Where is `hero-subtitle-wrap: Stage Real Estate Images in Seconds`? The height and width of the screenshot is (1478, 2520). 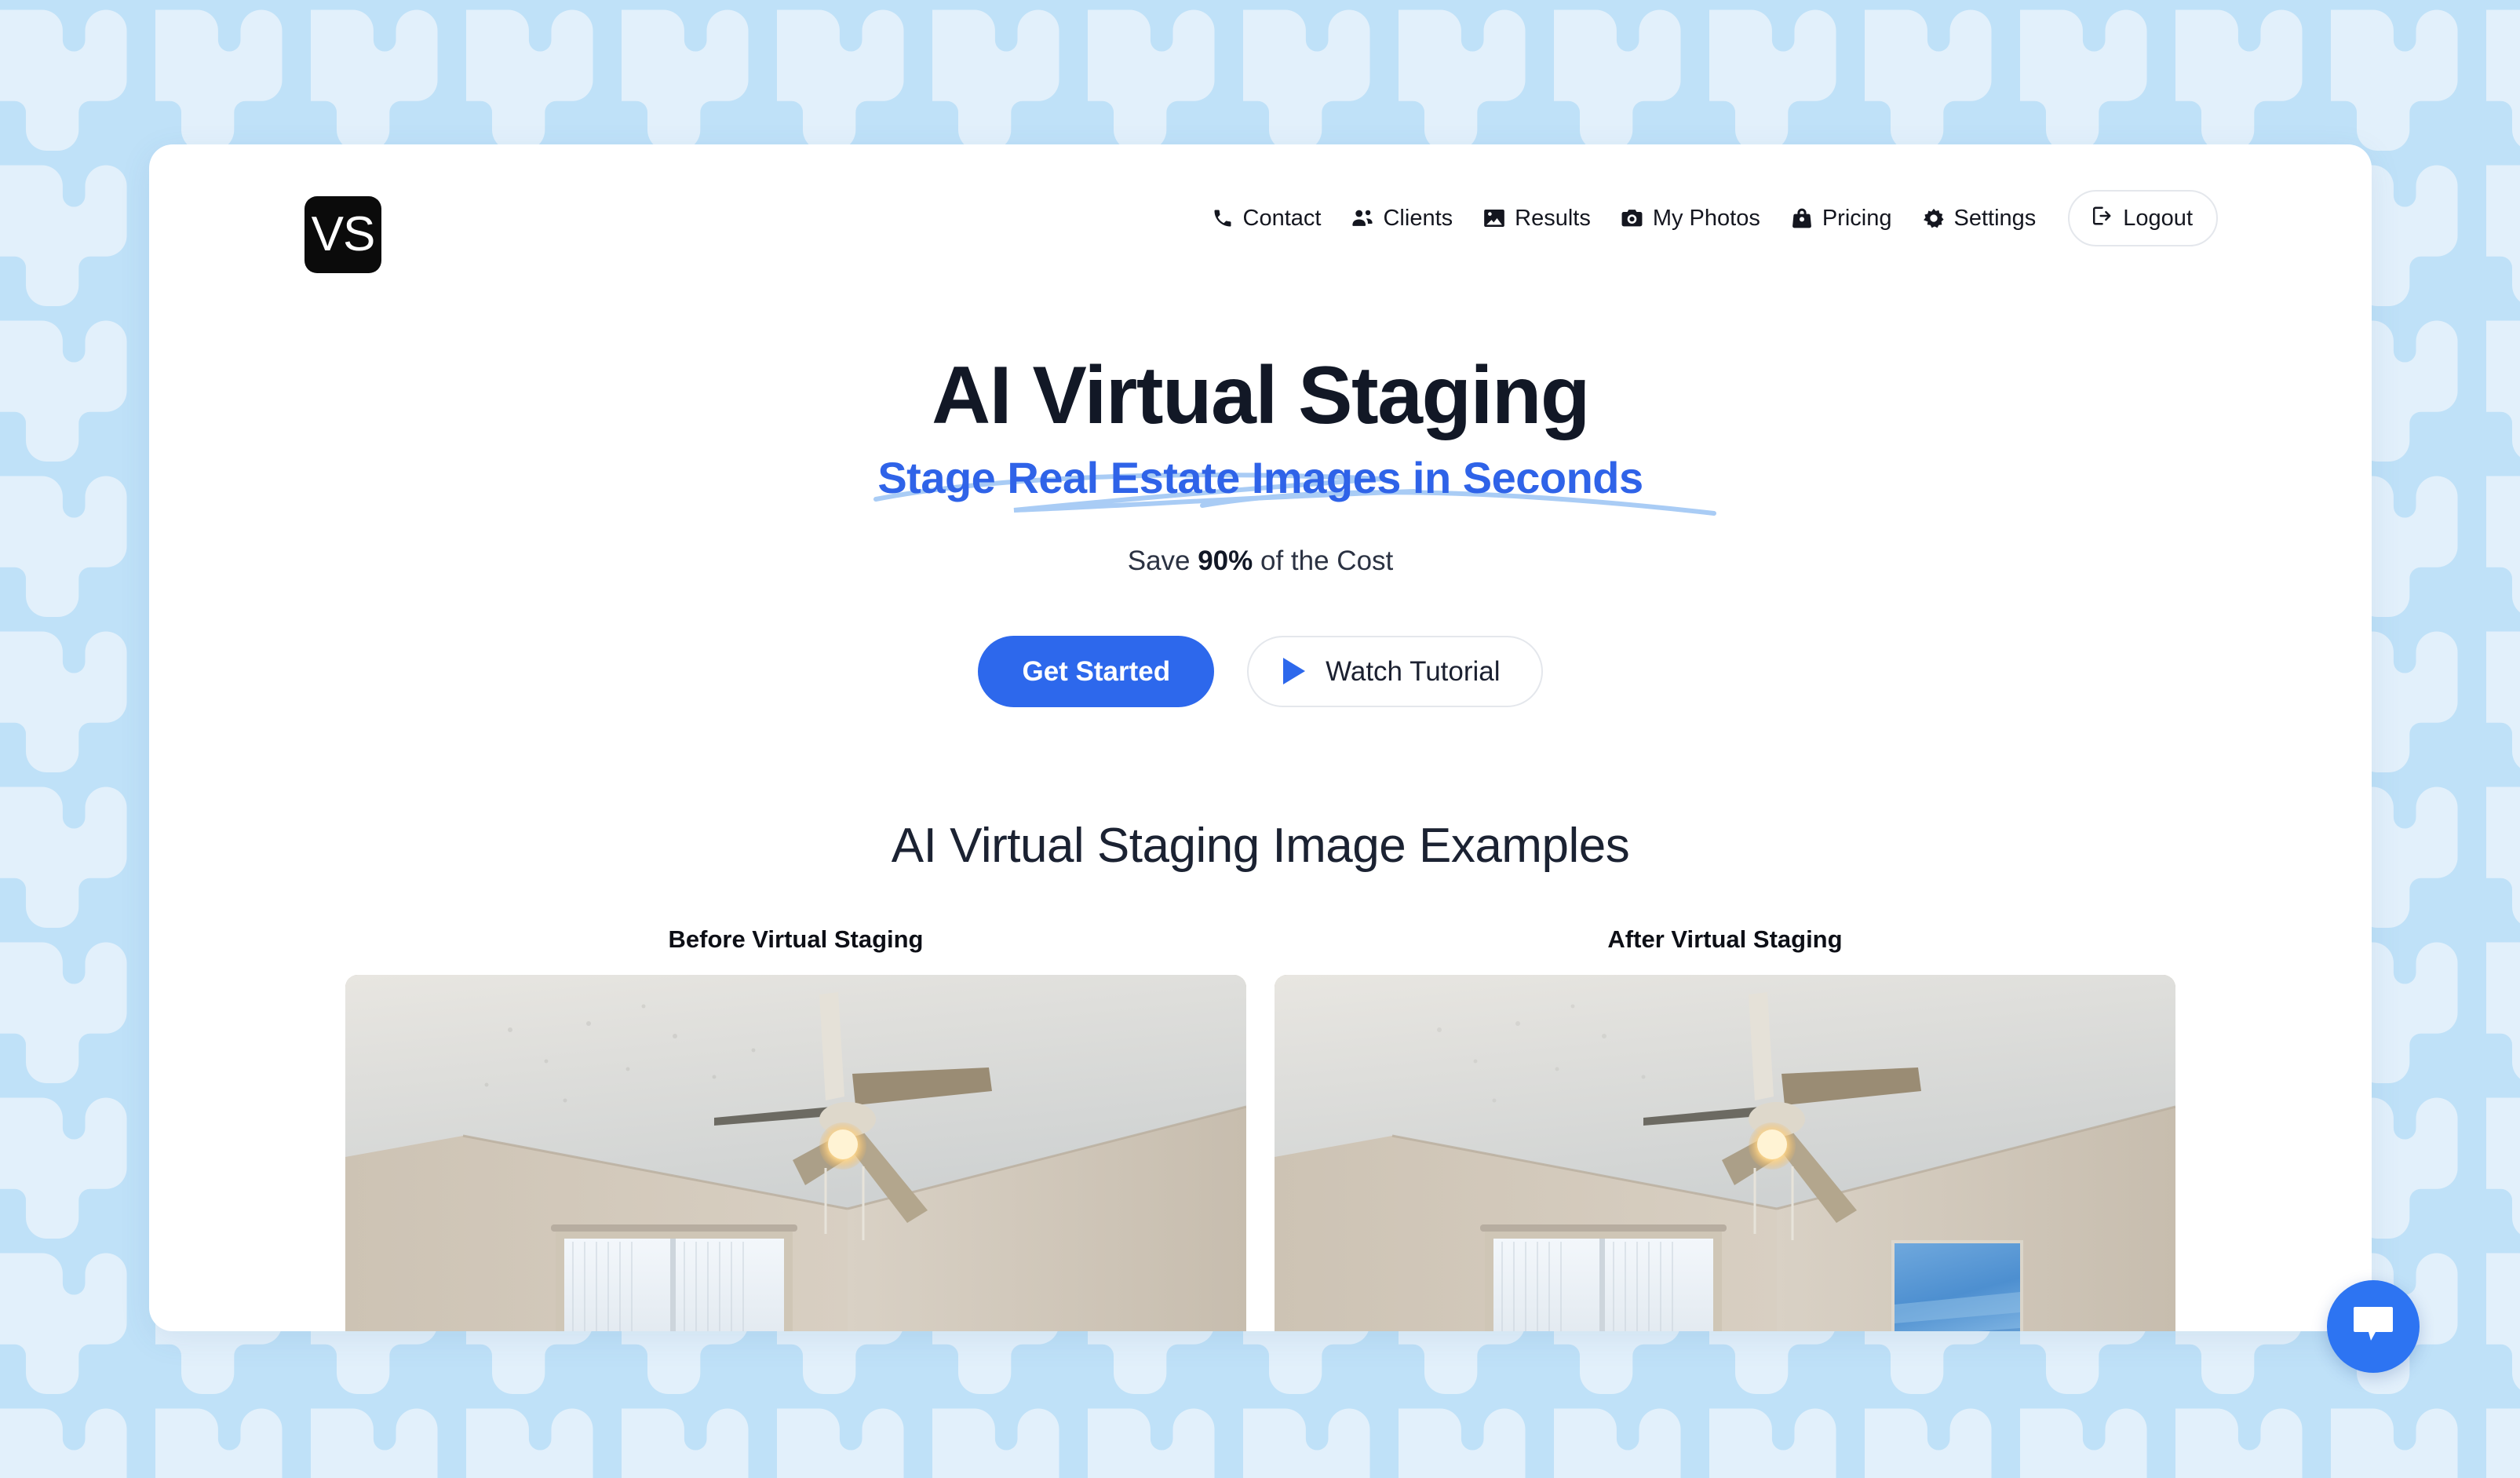
hero-subtitle-wrap: Stage Real Estate Images in Seconds is located at coordinates (1295, 488).